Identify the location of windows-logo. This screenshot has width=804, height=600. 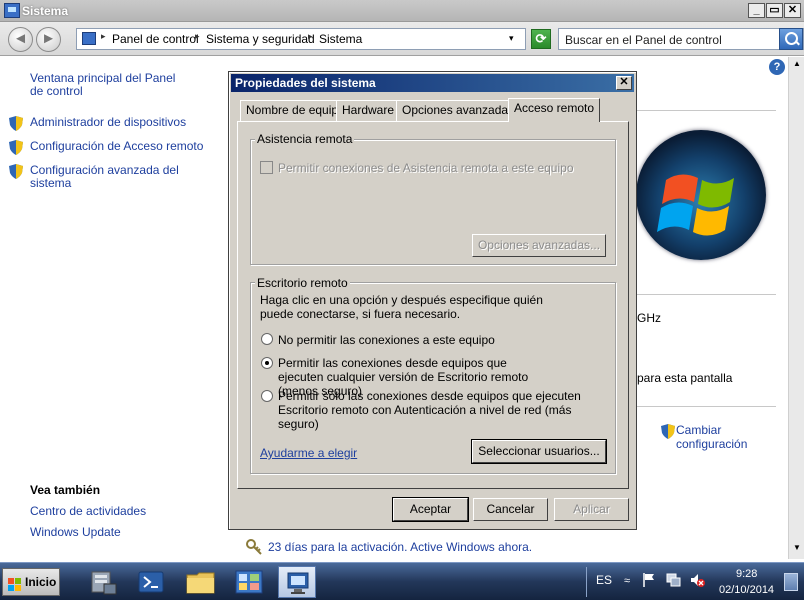
(701, 195).